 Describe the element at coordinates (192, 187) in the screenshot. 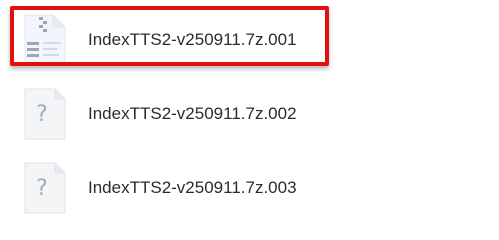

I see `file-name: IndexTTS2-v250911.7z.003` at that location.